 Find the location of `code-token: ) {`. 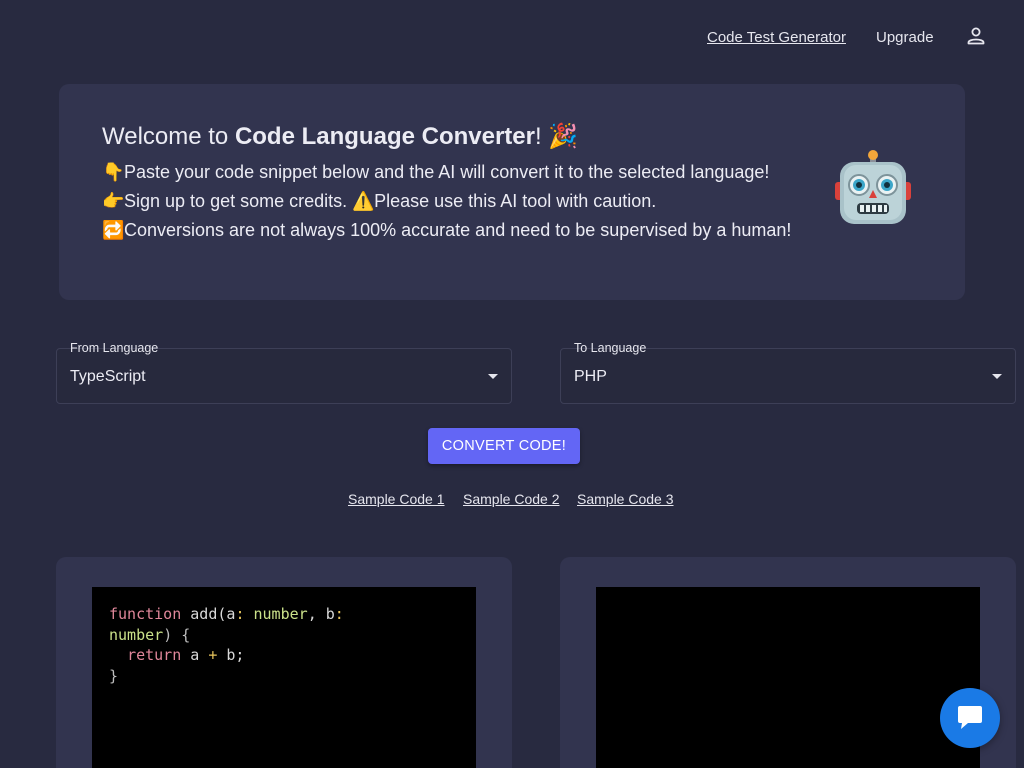

code-token: ) { is located at coordinates (177, 634).